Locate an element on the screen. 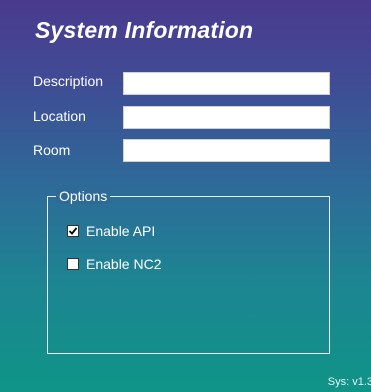  checkmark-icon is located at coordinates (73, 231).